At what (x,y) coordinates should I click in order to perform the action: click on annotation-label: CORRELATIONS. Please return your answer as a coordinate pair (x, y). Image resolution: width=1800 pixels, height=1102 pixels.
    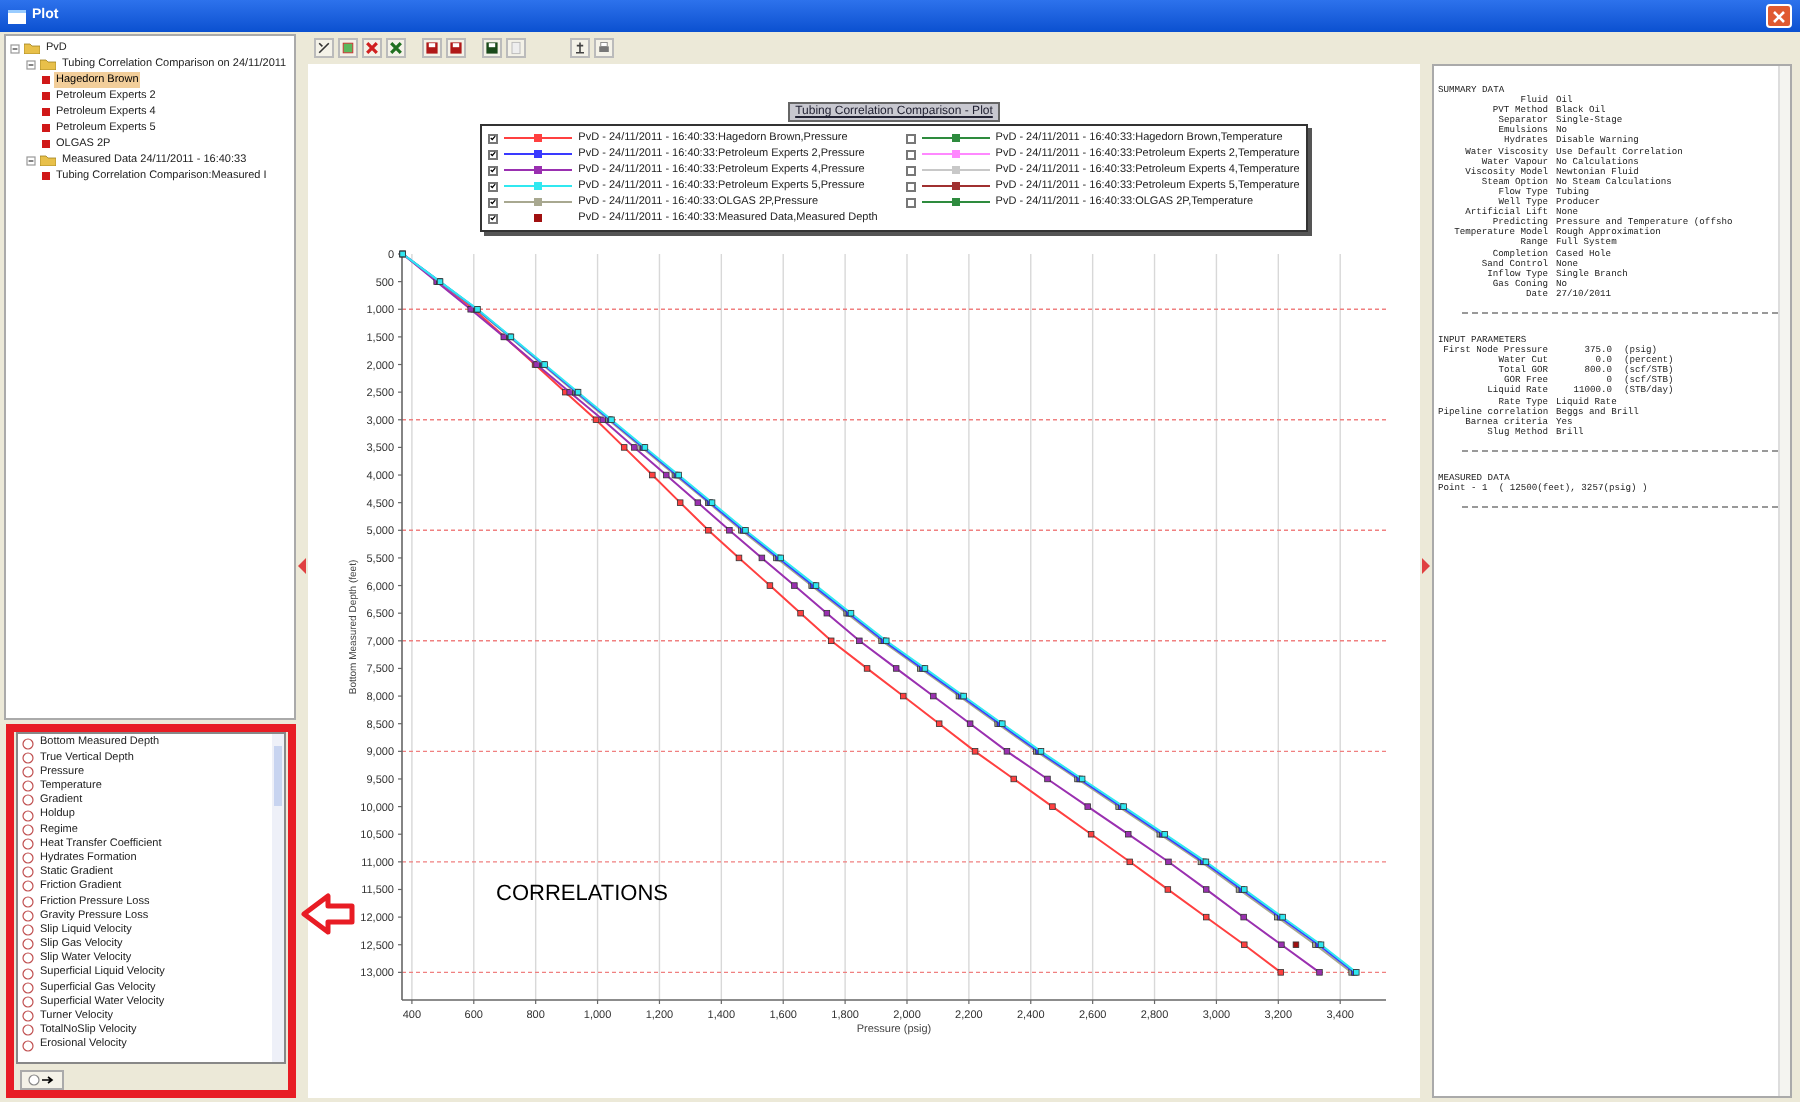
    Looking at the image, I should click on (582, 895).